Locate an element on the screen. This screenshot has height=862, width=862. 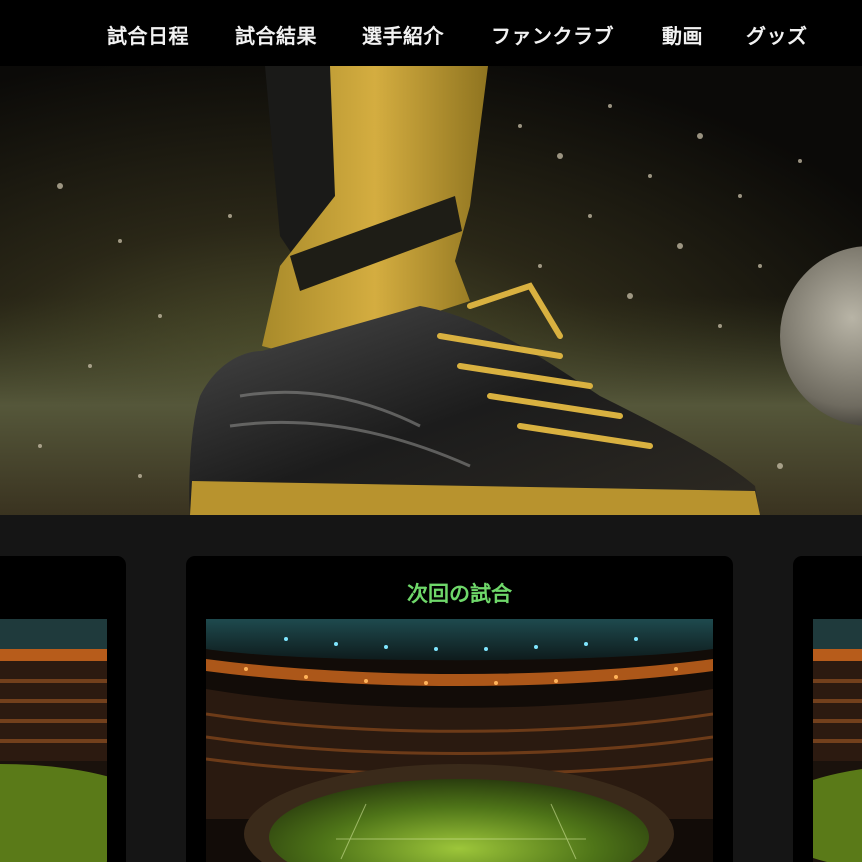
nav-item-results: 試合結果 is located at coordinates (276, 34).